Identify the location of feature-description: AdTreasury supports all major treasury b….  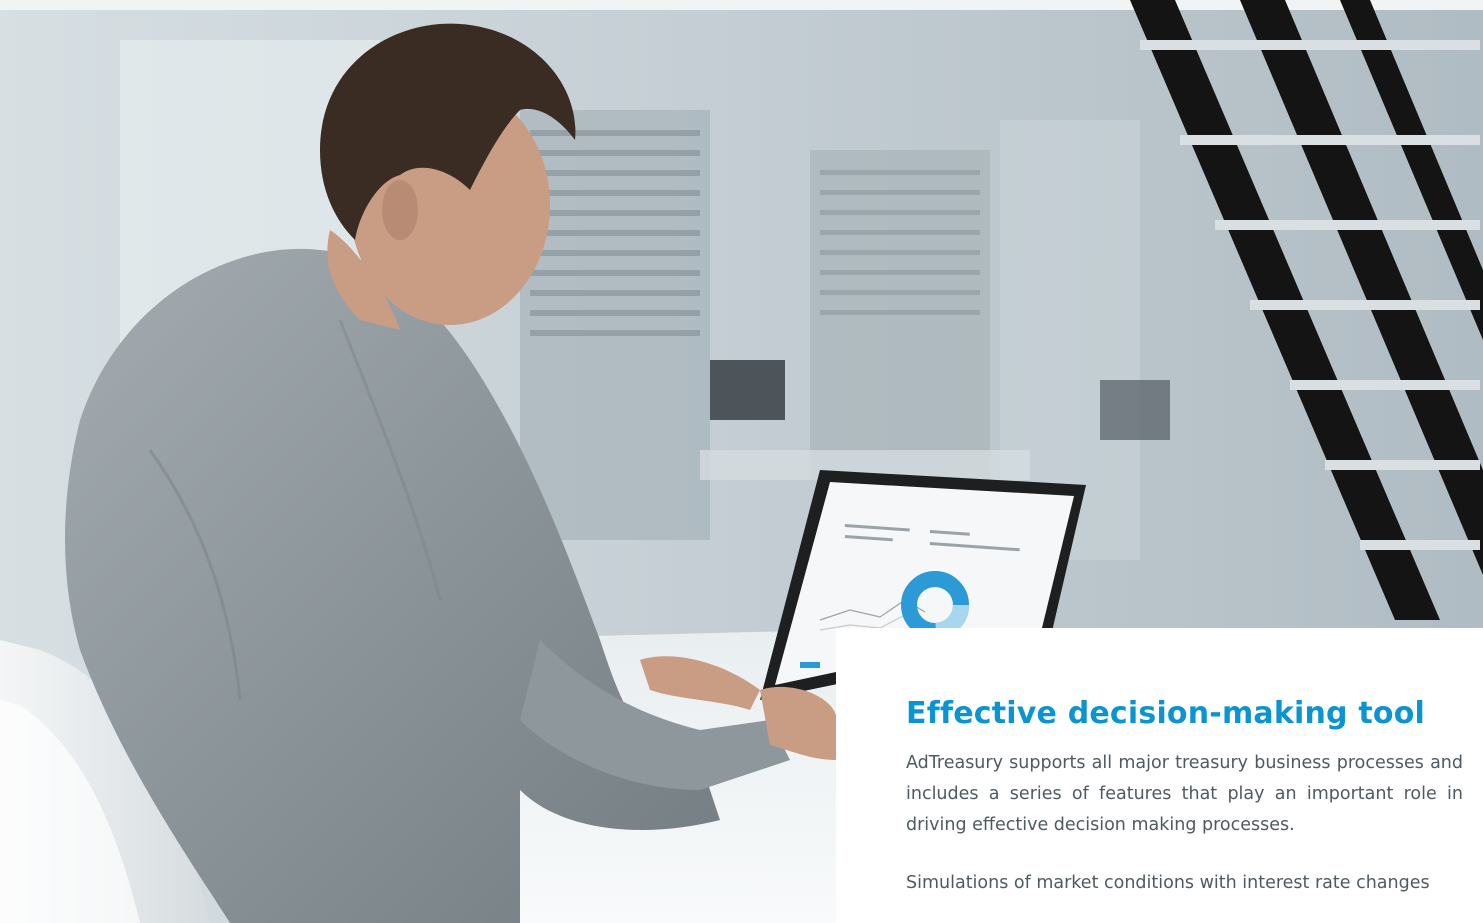
(1184, 794).